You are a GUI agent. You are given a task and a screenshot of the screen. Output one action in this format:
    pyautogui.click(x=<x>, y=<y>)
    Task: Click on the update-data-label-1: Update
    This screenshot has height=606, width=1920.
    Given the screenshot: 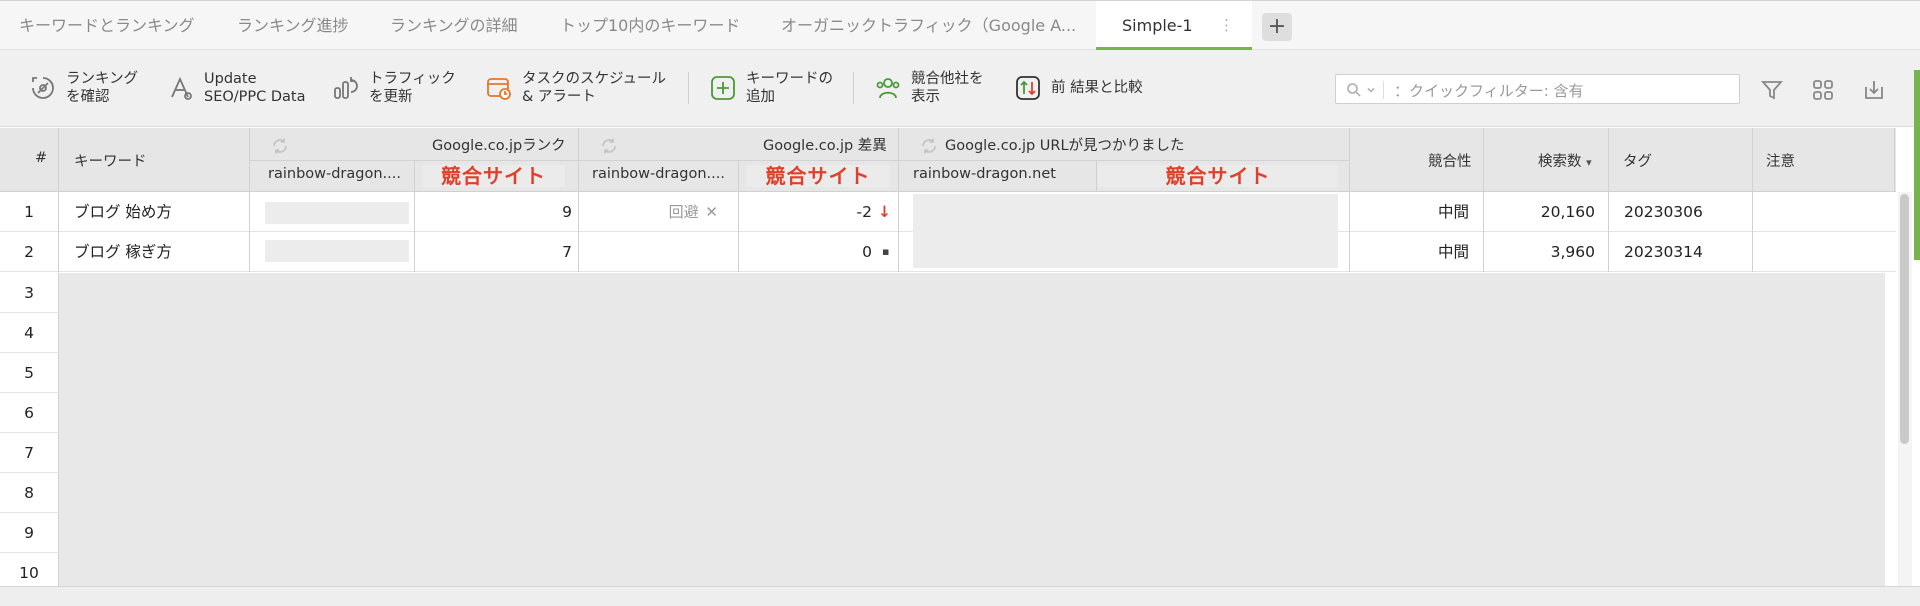 What is the action you would take?
    pyautogui.click(x=230, y=79)
    